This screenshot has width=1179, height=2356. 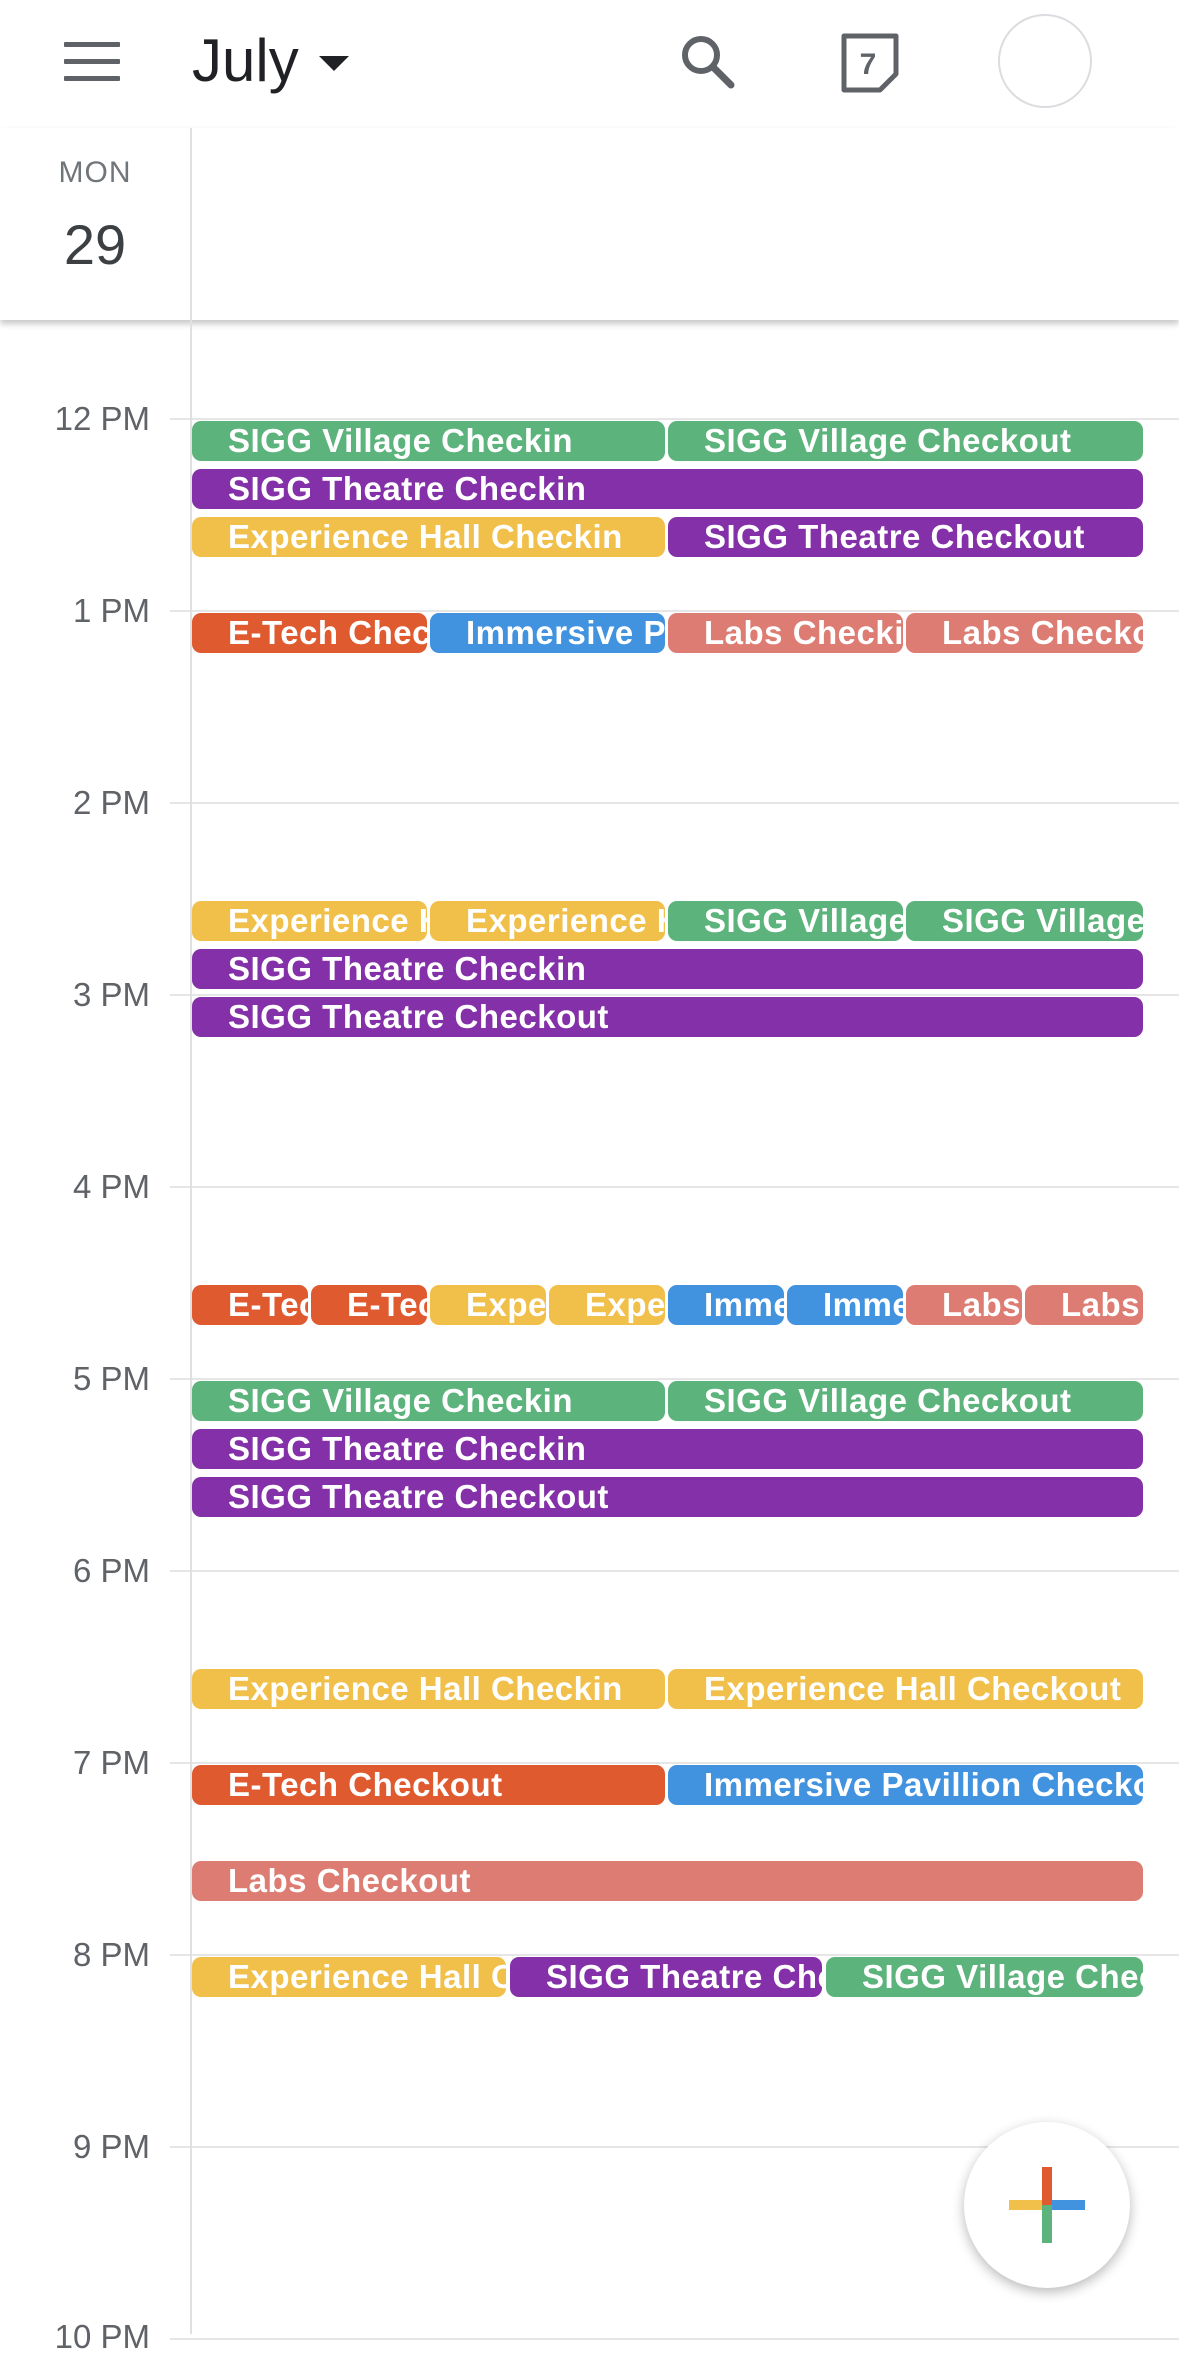 What do you see at coordinates (1045, 61) in the screenshot?
I see `avatar` at bounding box center [1045, 61].